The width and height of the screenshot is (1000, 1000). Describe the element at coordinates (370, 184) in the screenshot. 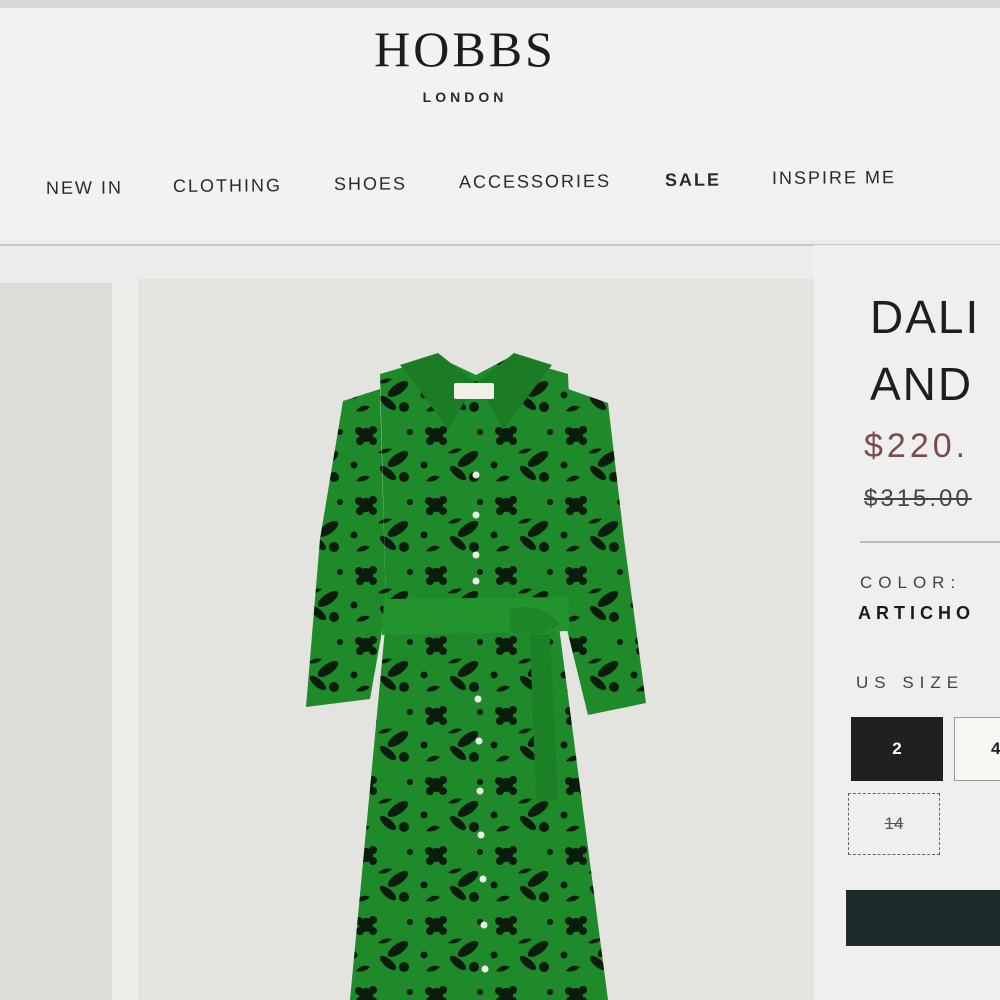

I see `nav-item-shoes: SHOES` at that location.